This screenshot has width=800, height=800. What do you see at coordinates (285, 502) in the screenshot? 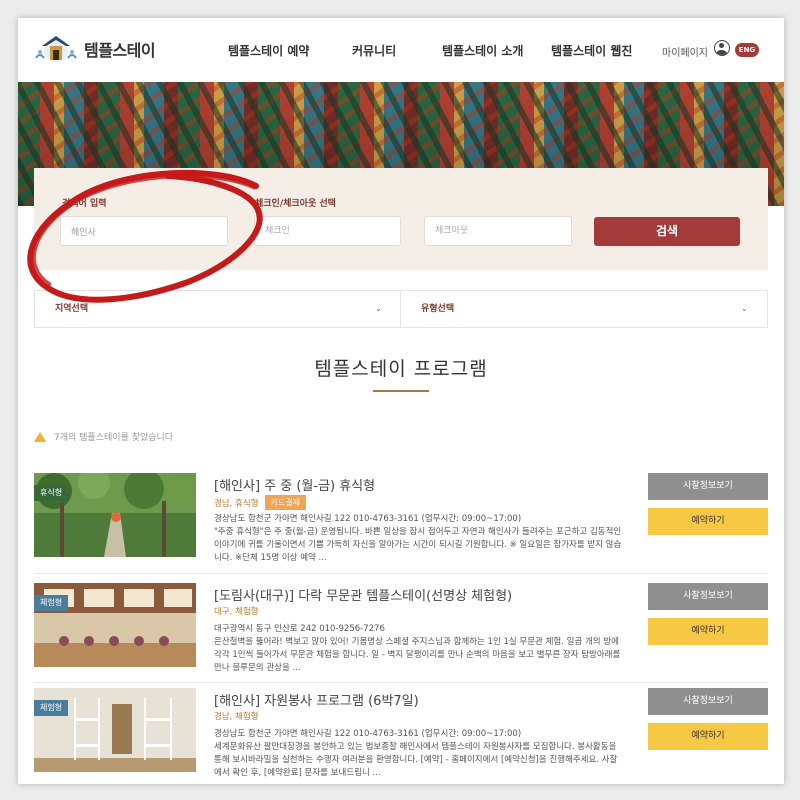
I see `card-payment-badge: 카드결제` at bounding box center [285, 502].